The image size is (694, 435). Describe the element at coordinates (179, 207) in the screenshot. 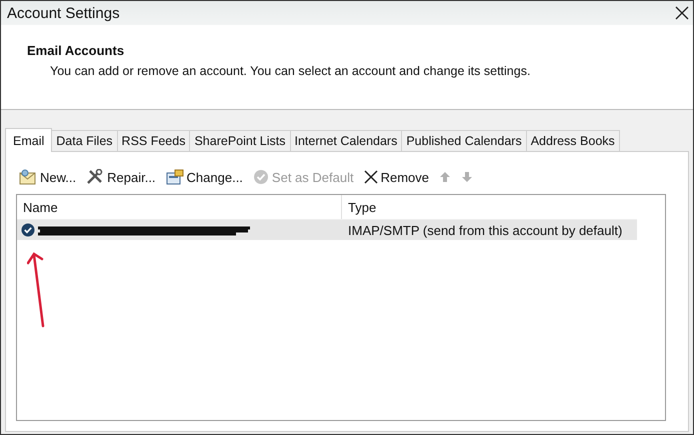

I see `column-header: Name` at that location.